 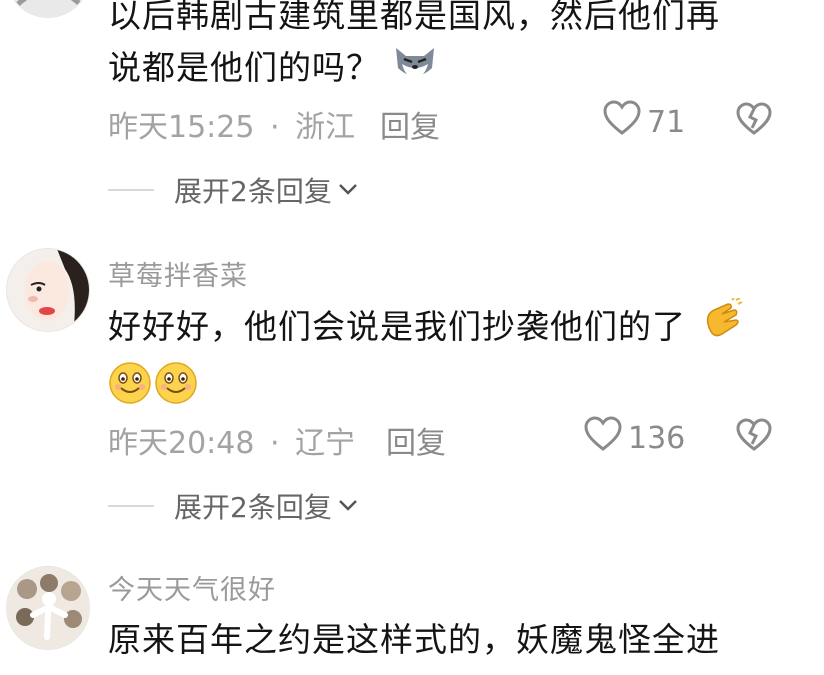 What do you see at coordinates (414, 17) in the screenshot?
I see `comment-text-line: 以后韩剧古建筑里都是国风，然后他们再` at bounding box center [414, 17].